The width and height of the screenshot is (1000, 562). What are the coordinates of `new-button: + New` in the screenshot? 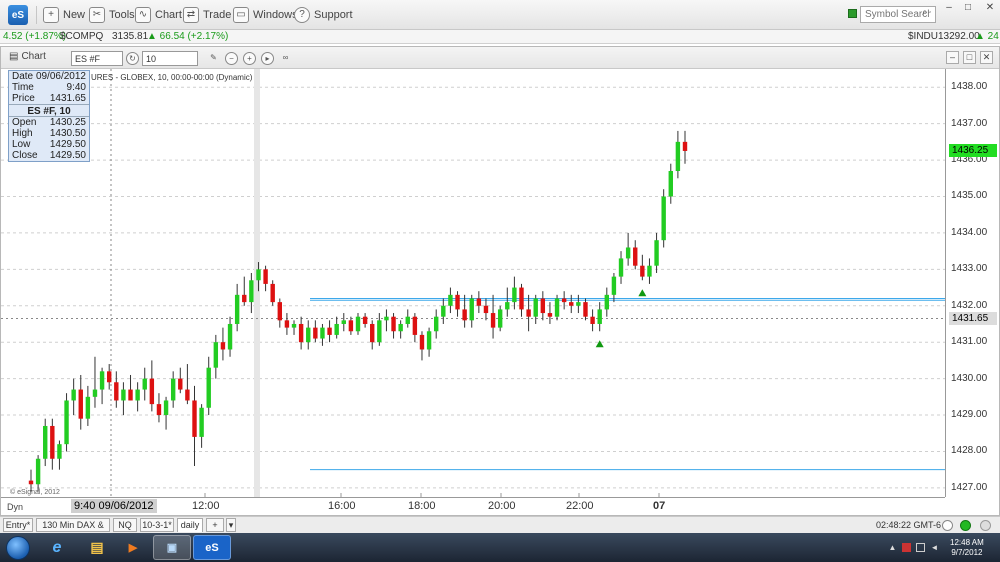 It's located at (64, 15).